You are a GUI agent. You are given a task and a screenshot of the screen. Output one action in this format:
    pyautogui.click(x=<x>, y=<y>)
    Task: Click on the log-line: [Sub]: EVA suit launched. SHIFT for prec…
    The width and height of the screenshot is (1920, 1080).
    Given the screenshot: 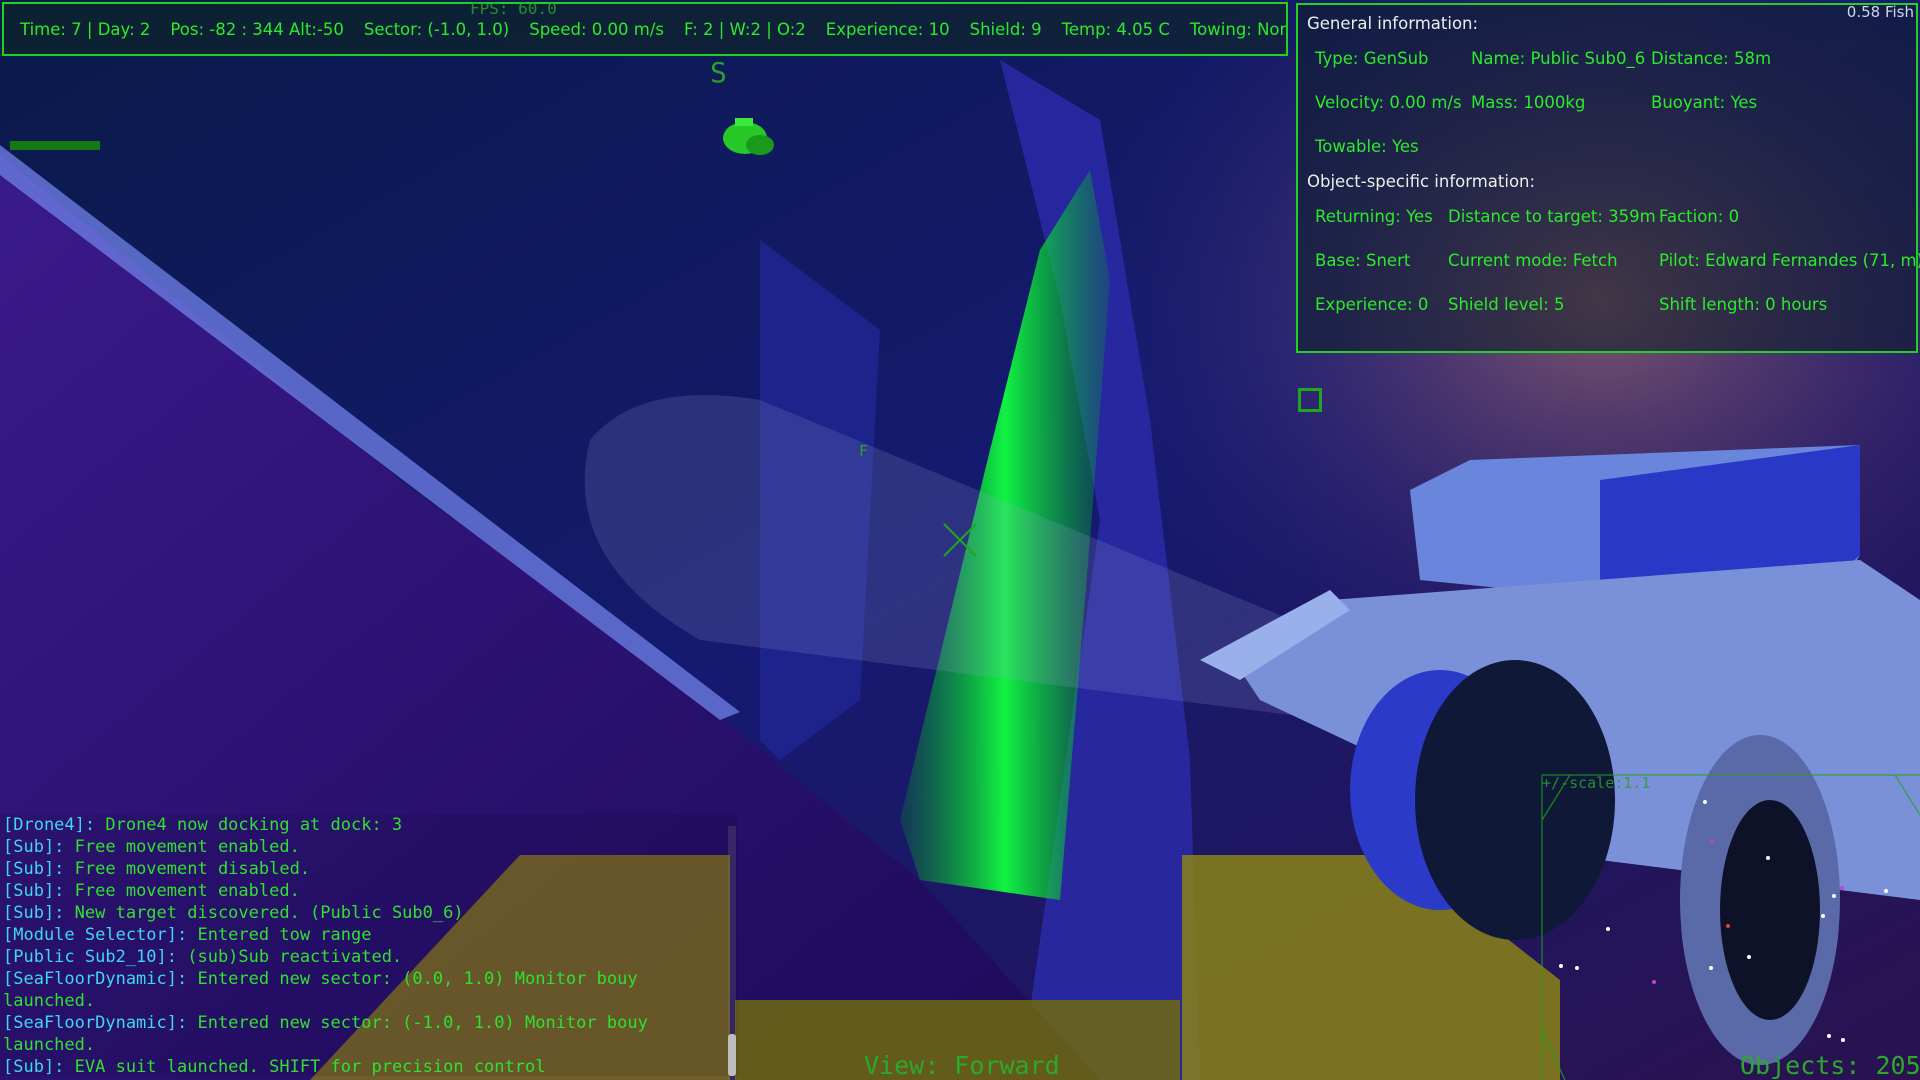 What is the action you would take?
    pyautogui.click(x=365, y=1066)
    